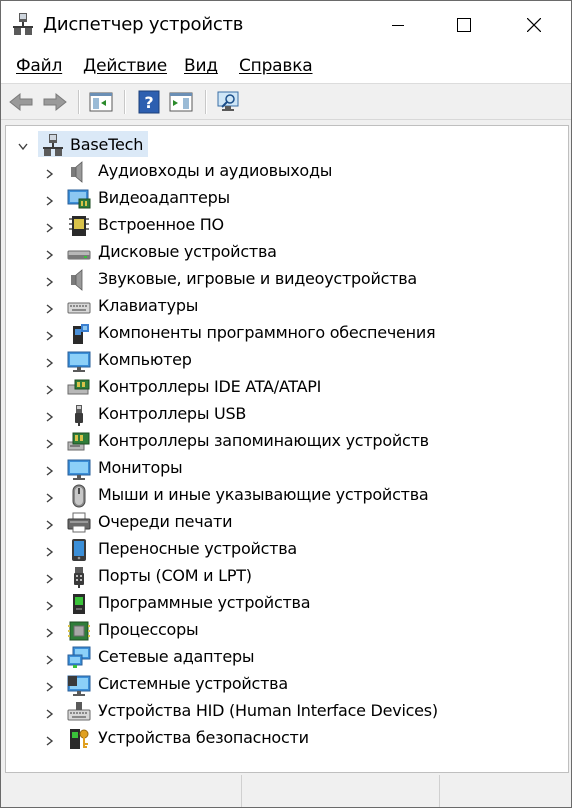  What do you see at coordinates (125, 66) in the screenshot?
I see `menu-action: Действие` at bounding box center [125, 66].